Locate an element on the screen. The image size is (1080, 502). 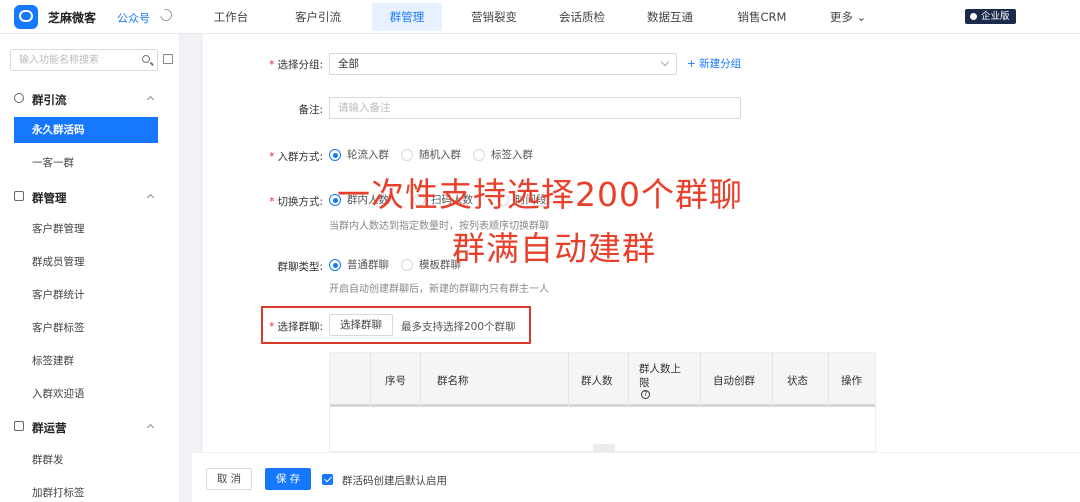
join-mode-label: * 入群方式: is located at coordinates (296, 157).